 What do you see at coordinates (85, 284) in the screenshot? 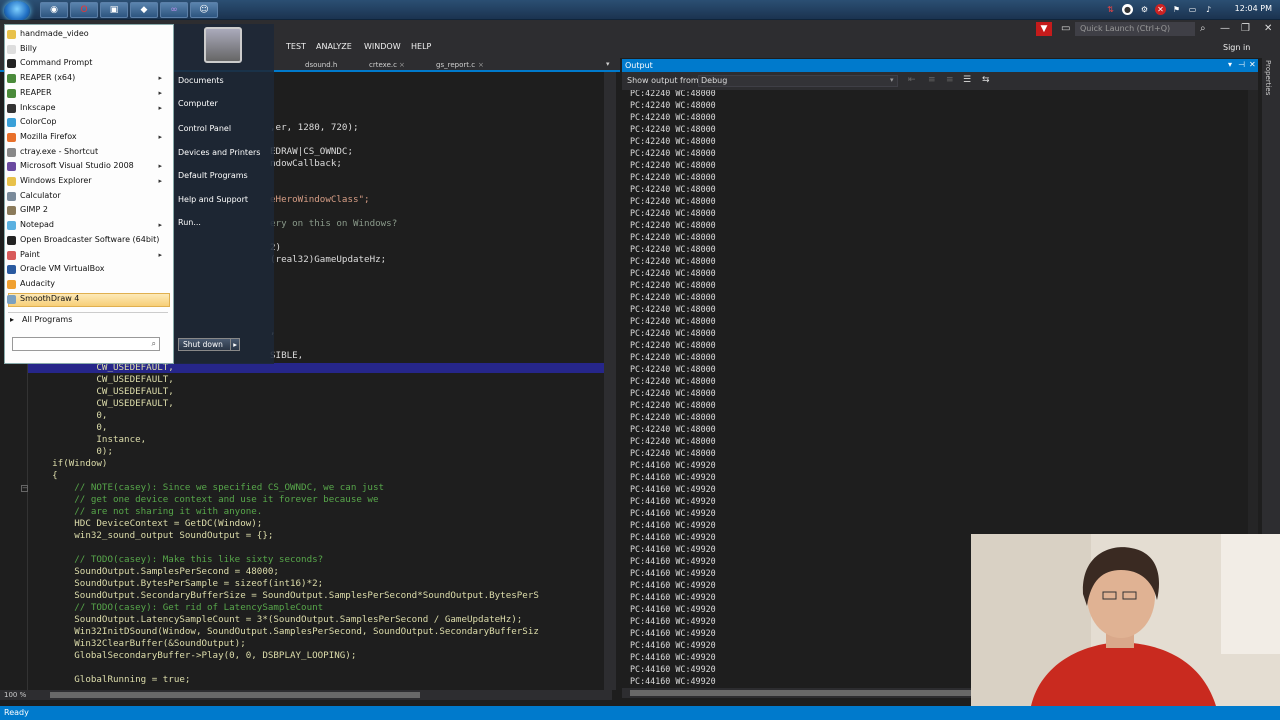
I see `start-menu-program: Audacity` at bounding box center [85, 284].